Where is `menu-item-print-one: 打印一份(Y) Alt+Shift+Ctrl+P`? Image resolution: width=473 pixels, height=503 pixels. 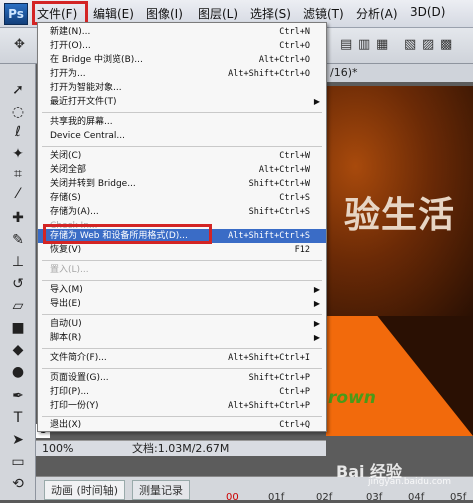
menu-item-print-one: 打印一份(Y) Alt+Shift+Ctrl+P is located at coordinates (182, 406).